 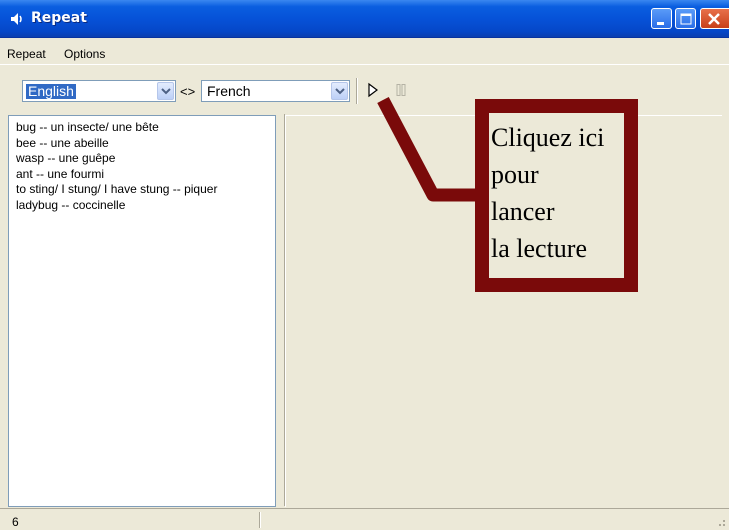 I want to click on toolbar-separator, so click(x=357, y=91).